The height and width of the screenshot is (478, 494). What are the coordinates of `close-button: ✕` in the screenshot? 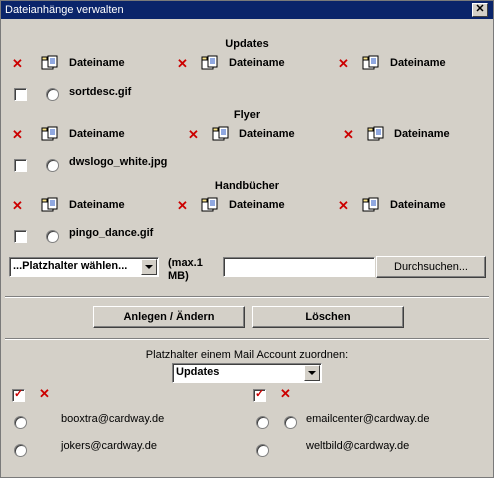 It's located at (480, 10).